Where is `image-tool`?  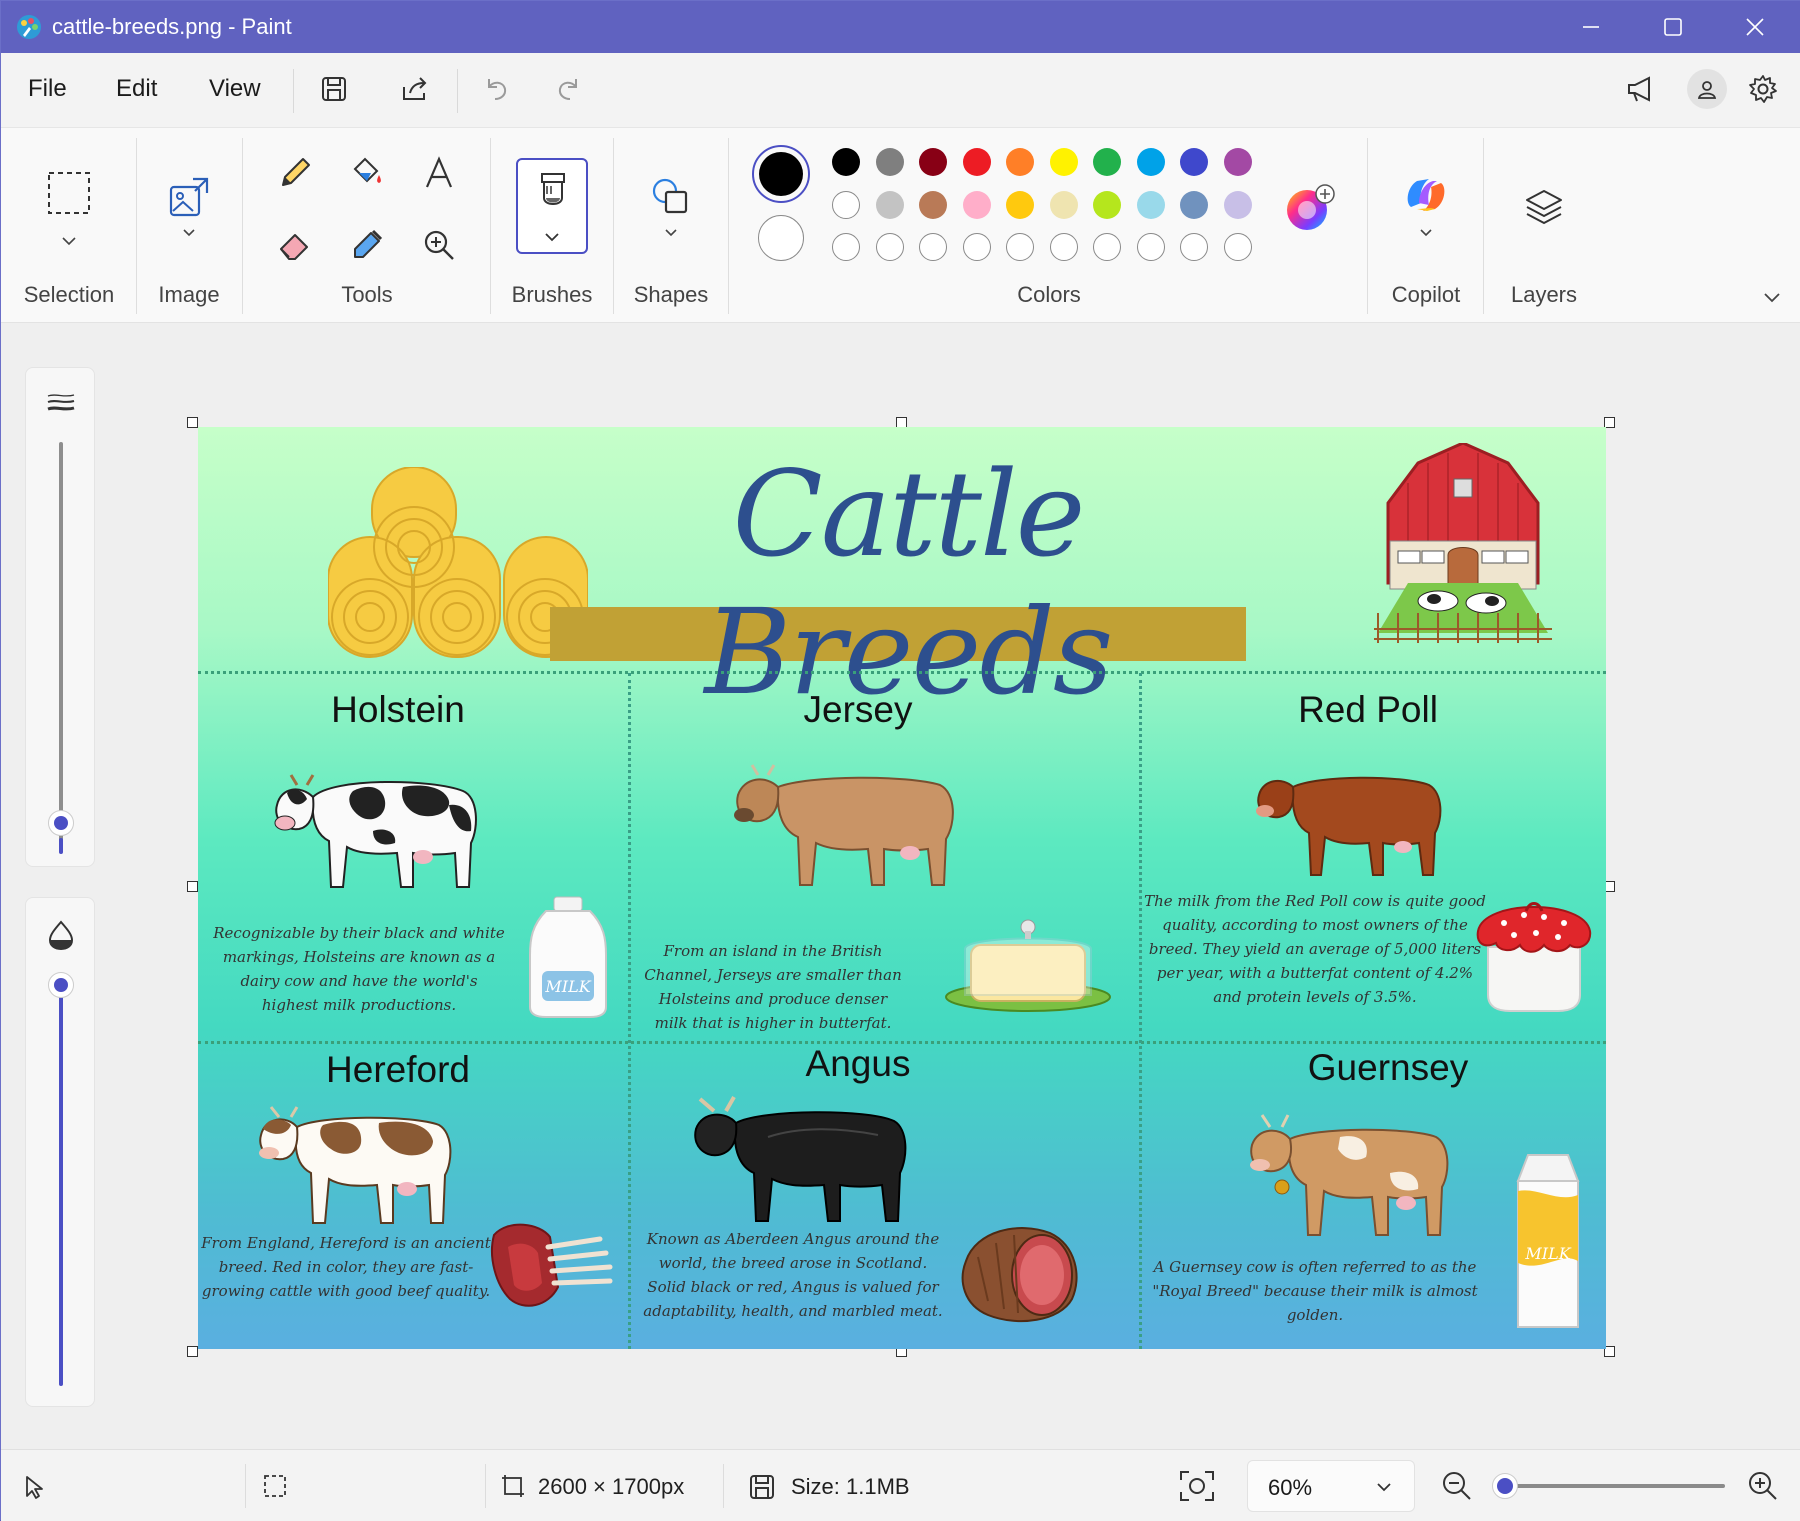 image-tool is located at coordinates (189, 197).